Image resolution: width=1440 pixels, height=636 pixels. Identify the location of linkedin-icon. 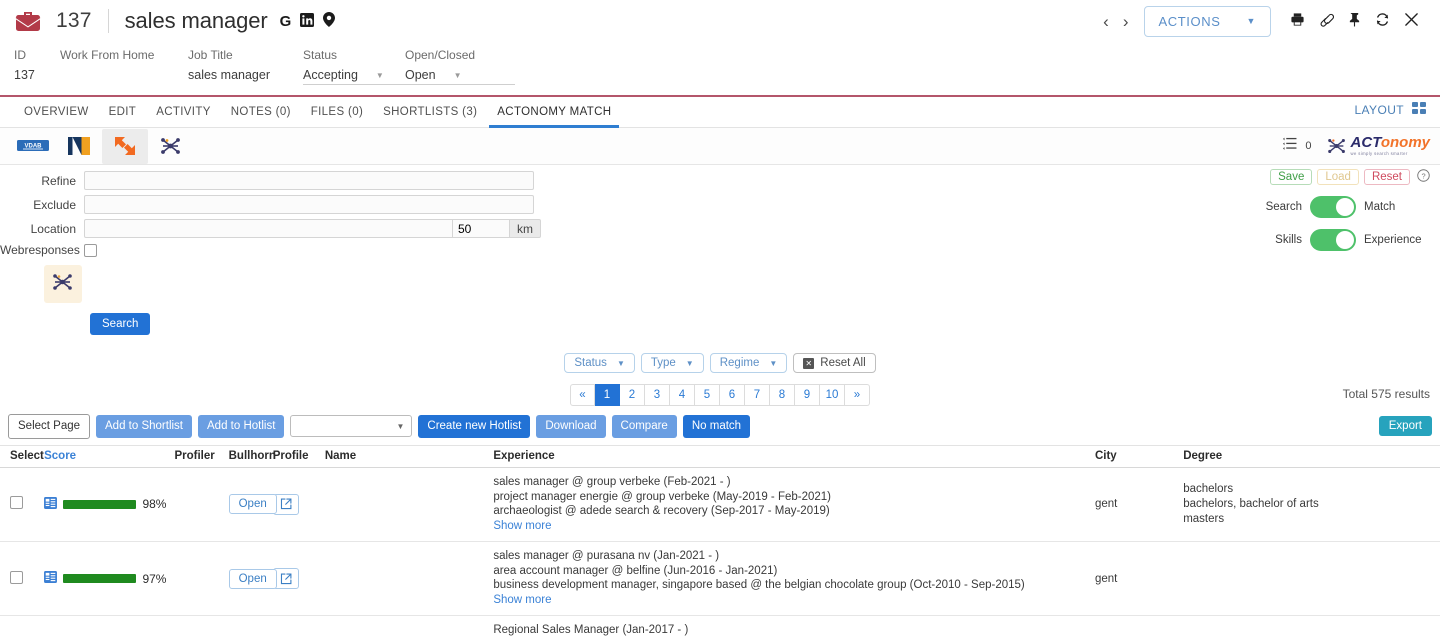
(307, 21).